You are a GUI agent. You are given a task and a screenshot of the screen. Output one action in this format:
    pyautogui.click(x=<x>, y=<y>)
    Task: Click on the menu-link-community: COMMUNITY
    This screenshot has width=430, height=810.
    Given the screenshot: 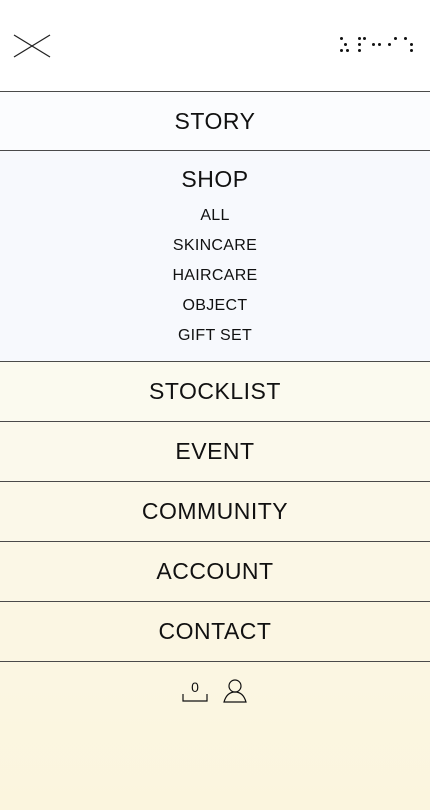 What is the action you would take?
    pyautogui.click(x=215, y=511)
    